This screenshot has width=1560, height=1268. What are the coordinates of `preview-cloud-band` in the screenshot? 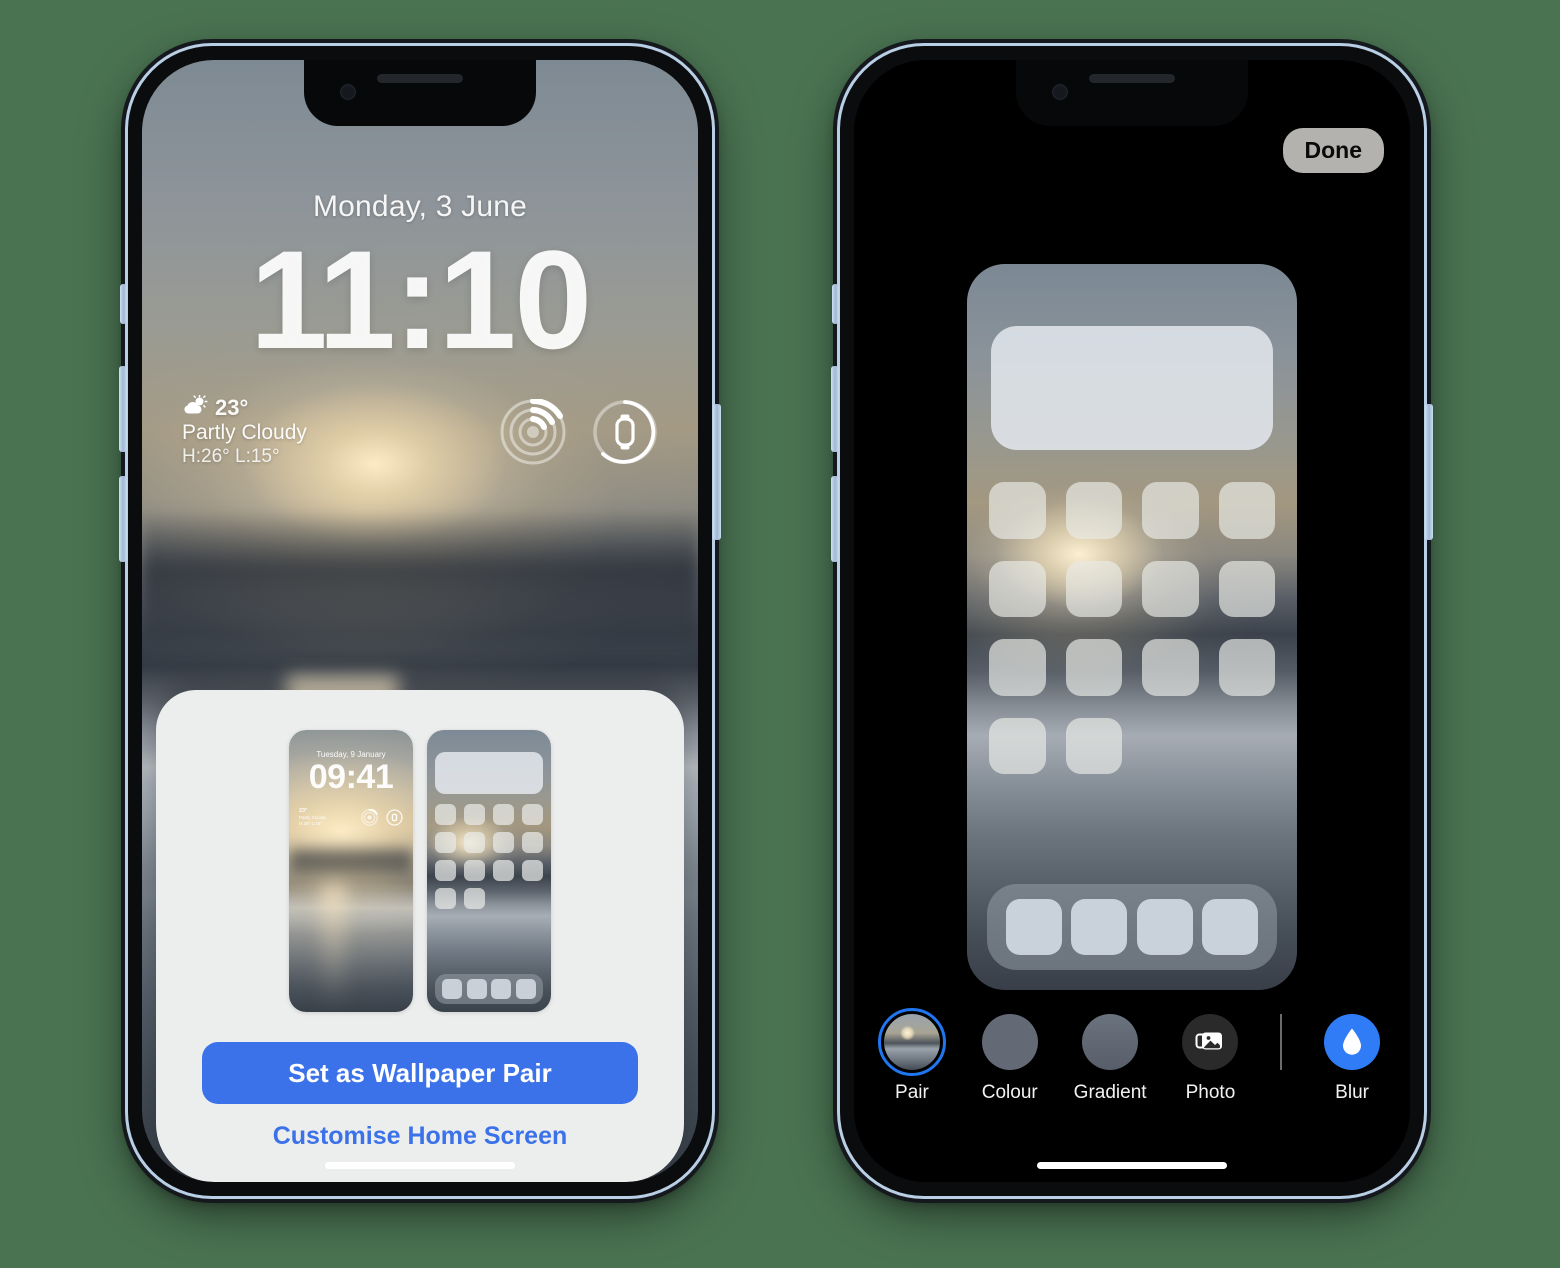 It's located at (351, 859).